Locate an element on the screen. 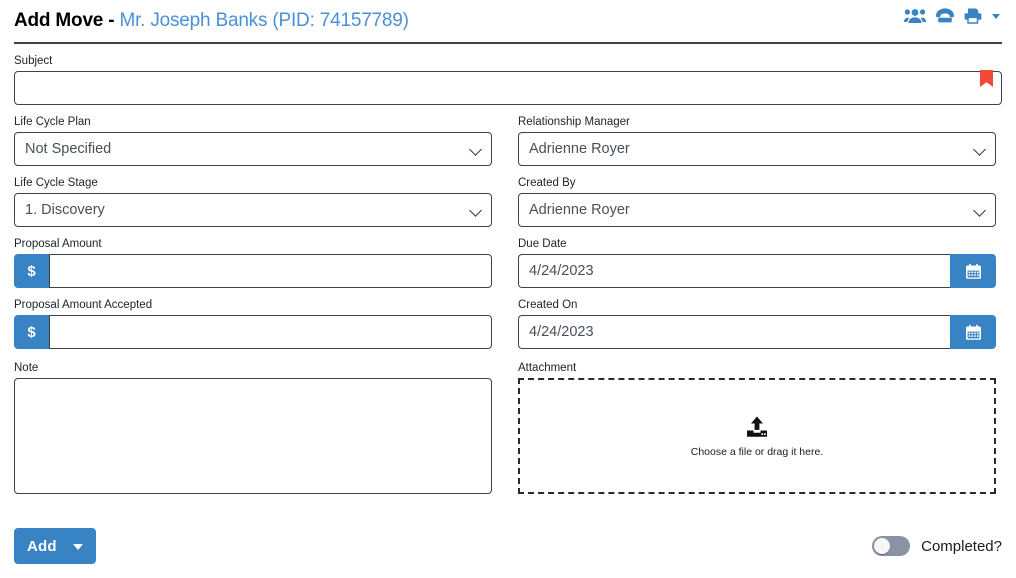 The image size is (1016, 578). relationship-manager-select: Adrienne Royer is located at coordinates (757, 149).